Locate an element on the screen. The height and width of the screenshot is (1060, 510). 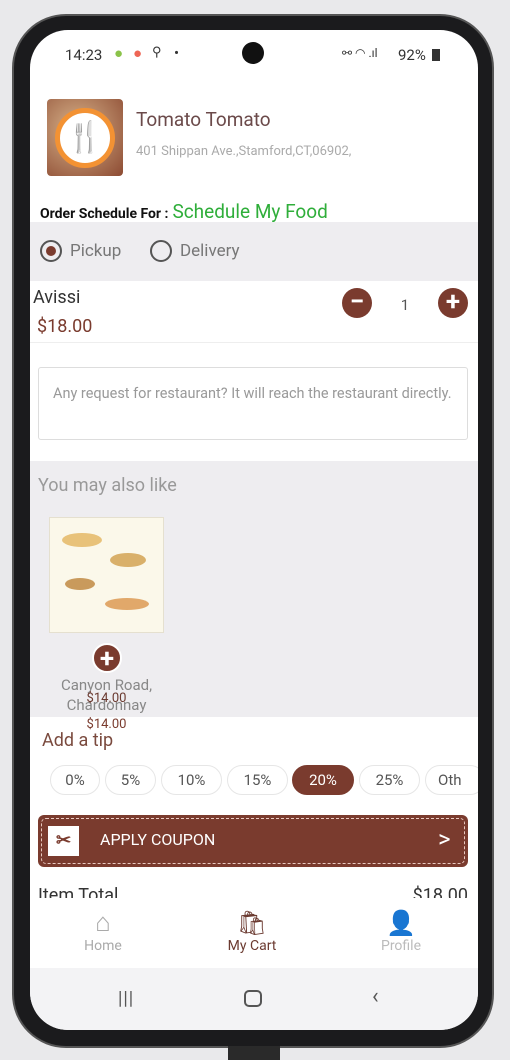
signal-icon: ⚯ ◠ .ıl is located at coordinates (360, 53).